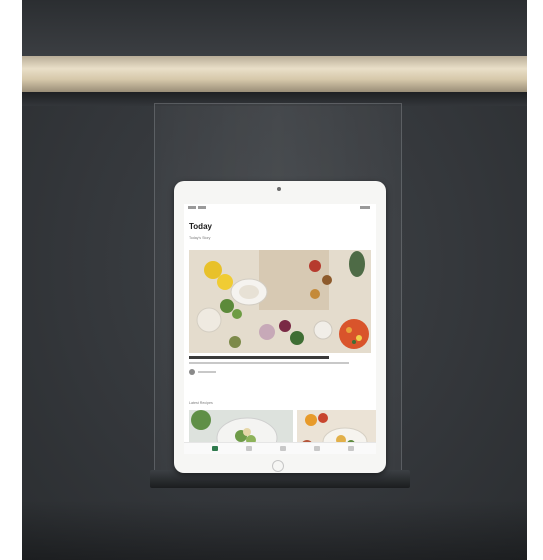  Describe the element at coordinates (259, 357) in the screenshot. I see `story-headline` at that location.